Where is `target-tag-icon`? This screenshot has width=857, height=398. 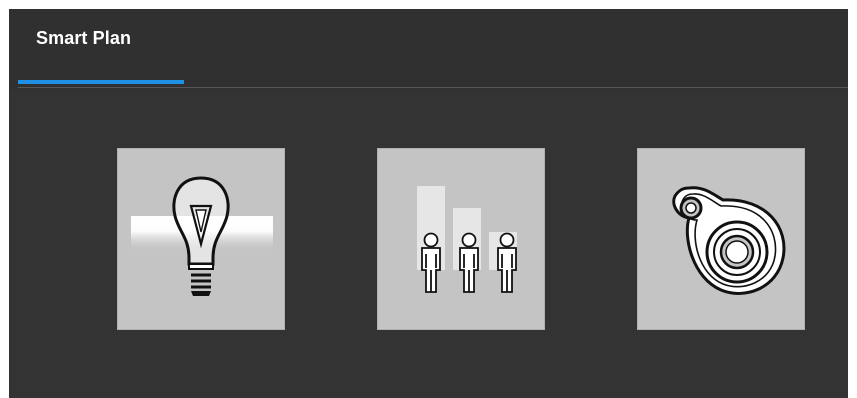
target-tag-icon is located at coordinates (729, 240).